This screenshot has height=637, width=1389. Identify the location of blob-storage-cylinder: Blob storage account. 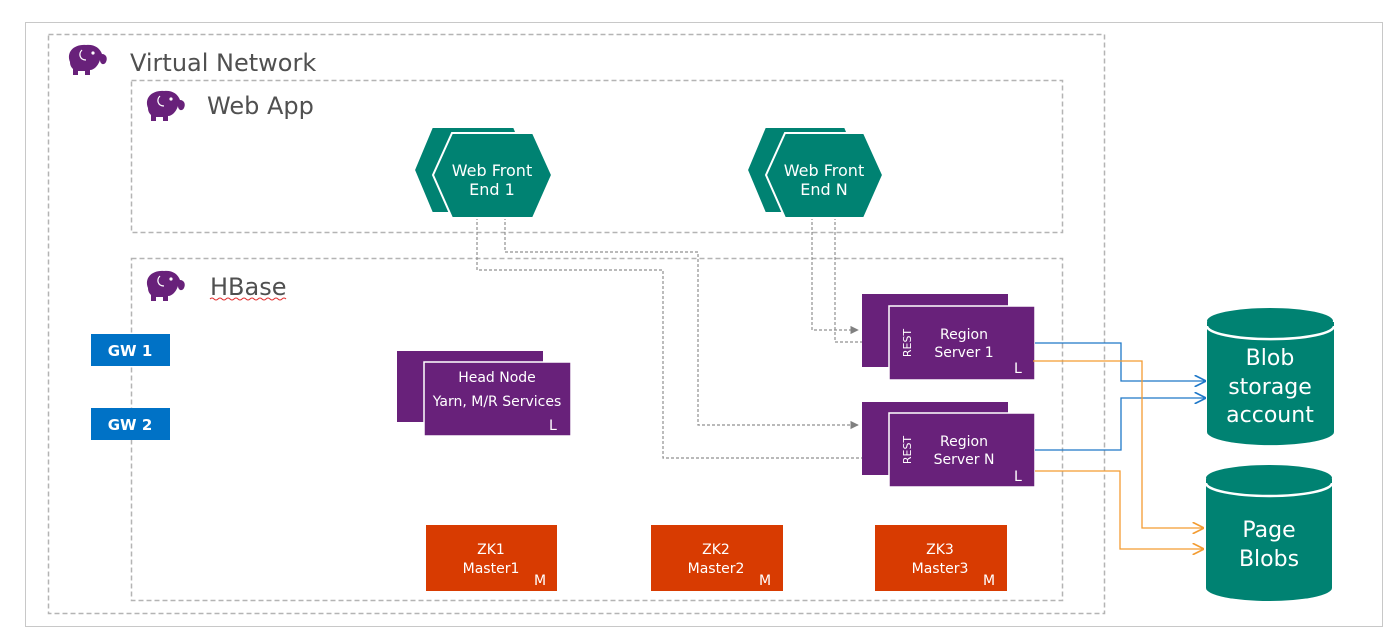
(1270, 377).